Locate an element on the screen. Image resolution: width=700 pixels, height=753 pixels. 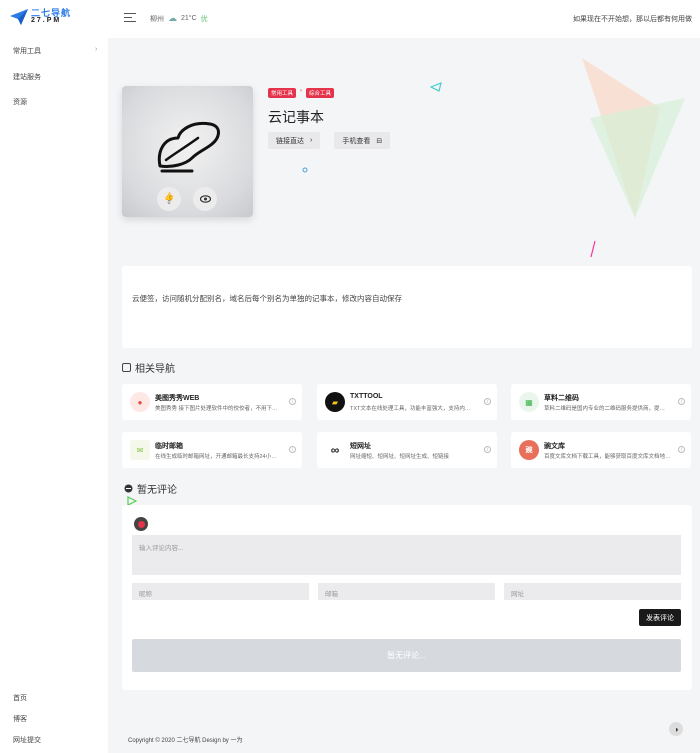
quill-icon is located at coordinates (188, 147).